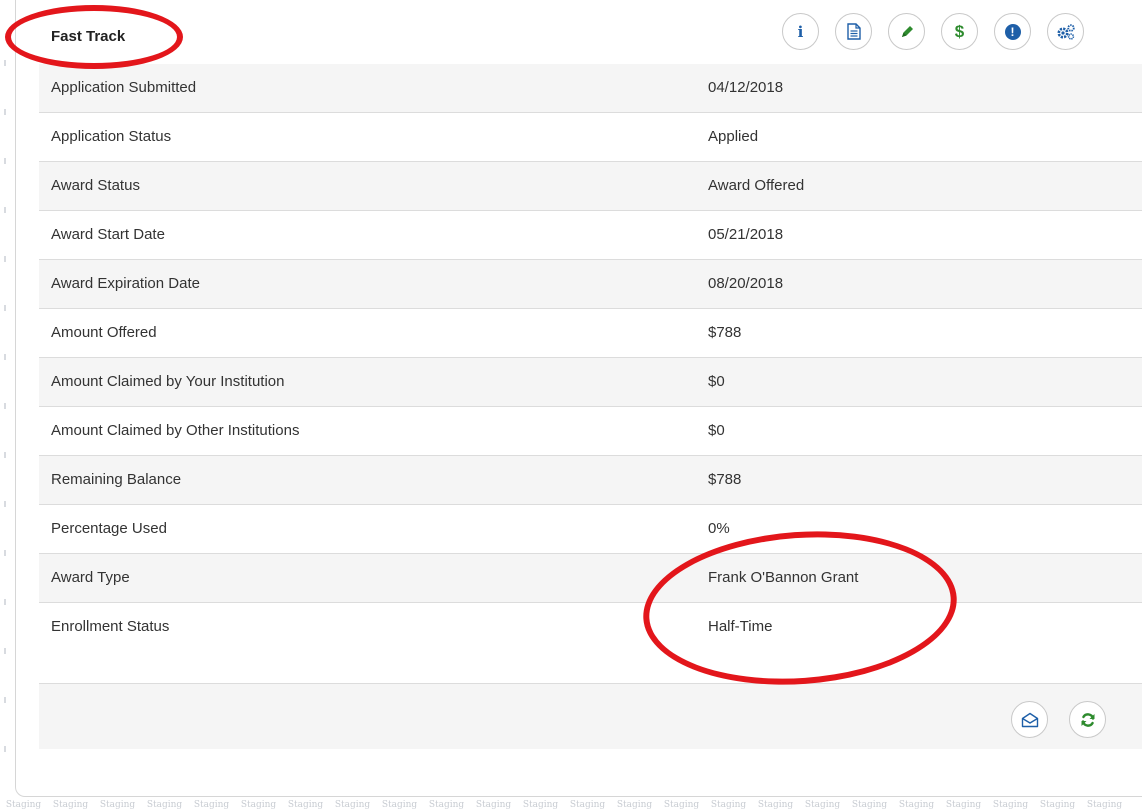 The width and height of the screenshot is (1142, 812). Describe the element at coordinates (590, 431) in the screenshot. I see `table-row: Amount Claimed by Other Institutions $0` at that location.